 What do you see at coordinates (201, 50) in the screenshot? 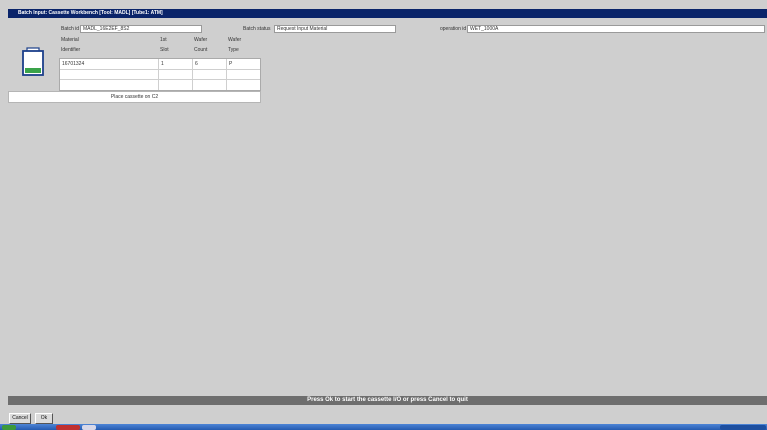
I see `header-count: Count` at bounding box center [201, 50].